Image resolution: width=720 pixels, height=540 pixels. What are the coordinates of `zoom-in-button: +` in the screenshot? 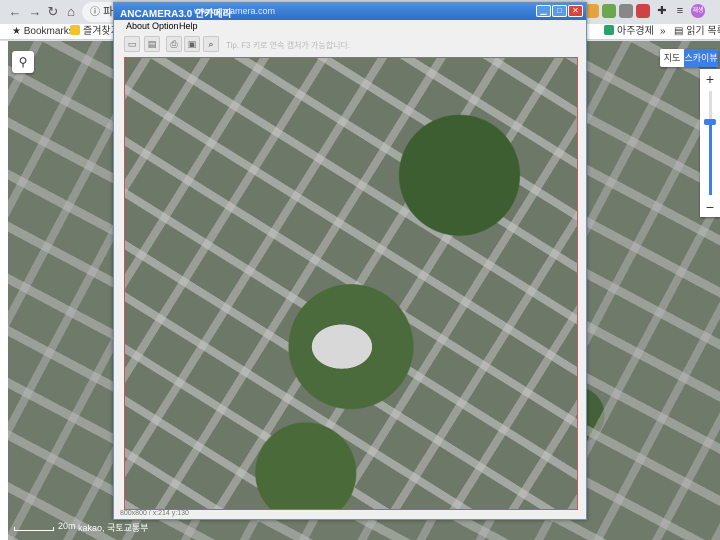 It's located at (710, 79).